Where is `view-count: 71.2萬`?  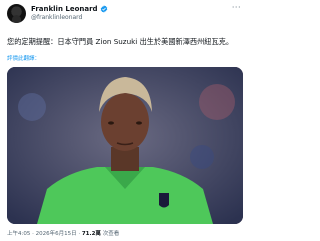 view-count: 71.2萬 is located at coordinates (91, 234).